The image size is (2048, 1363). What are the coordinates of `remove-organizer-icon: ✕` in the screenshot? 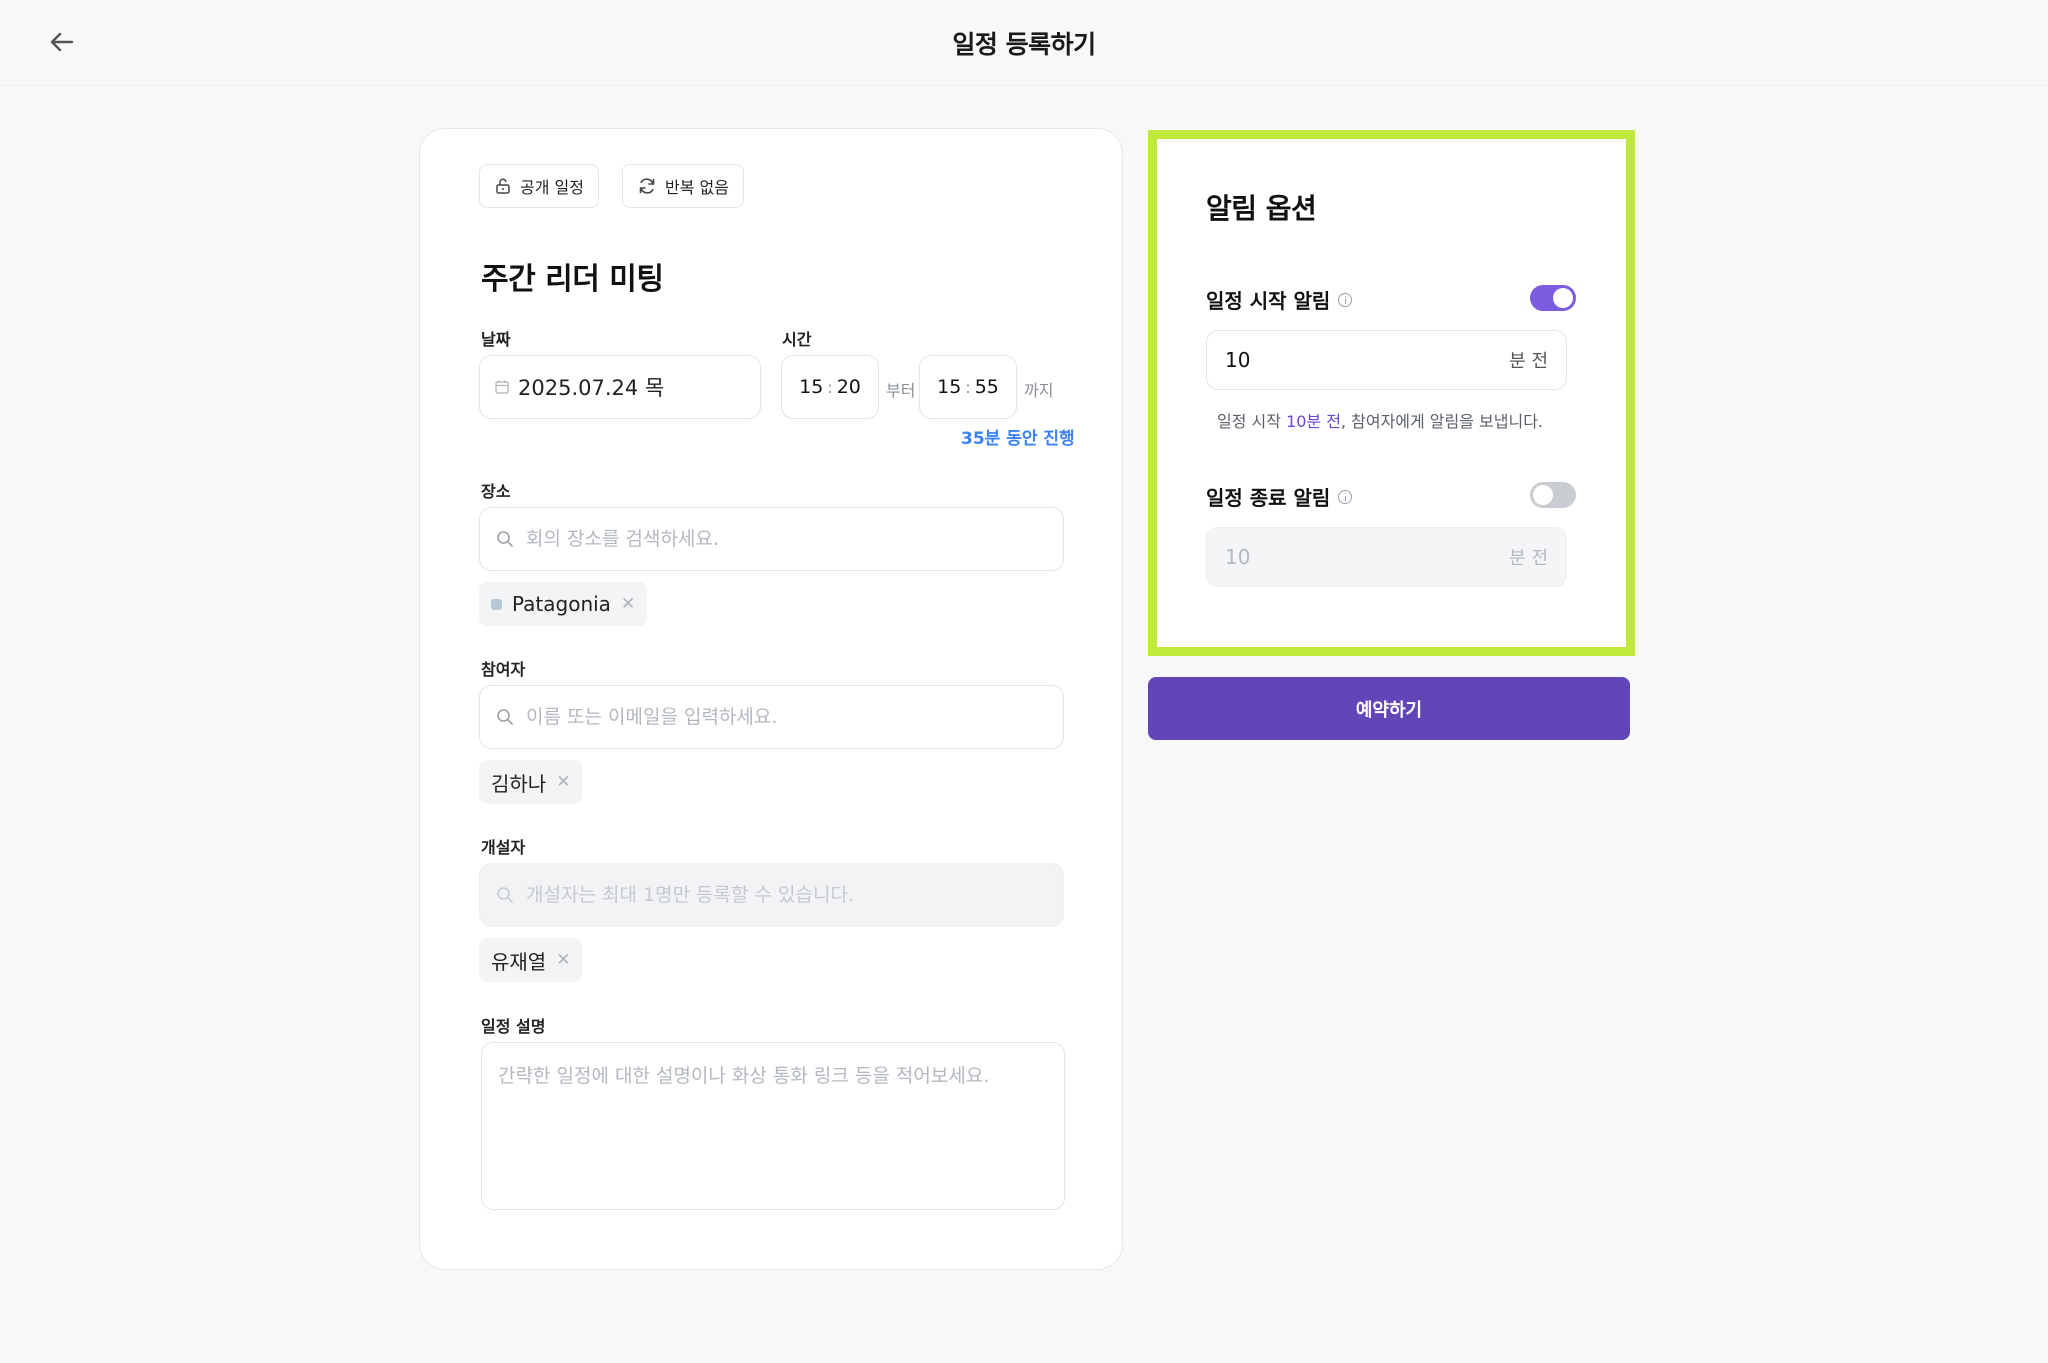 It's located at (563, 960).